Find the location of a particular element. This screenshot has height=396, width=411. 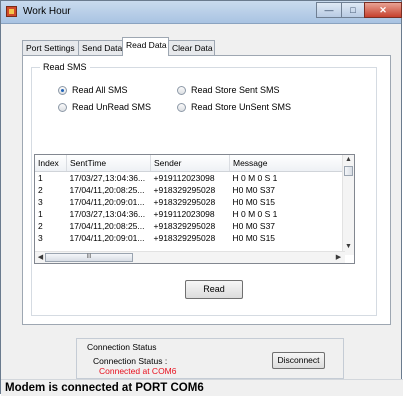

radio-read-store-sent-sms: Read Store Sent SMS is located at coordinates (228, 90).